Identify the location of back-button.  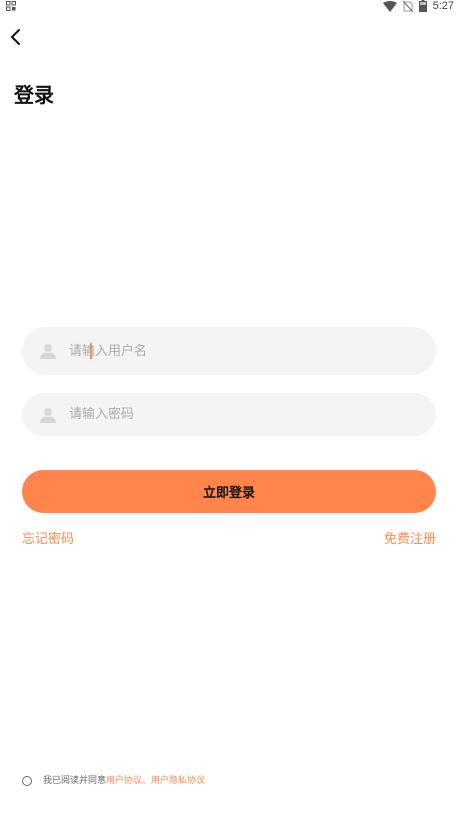
(15, 37).